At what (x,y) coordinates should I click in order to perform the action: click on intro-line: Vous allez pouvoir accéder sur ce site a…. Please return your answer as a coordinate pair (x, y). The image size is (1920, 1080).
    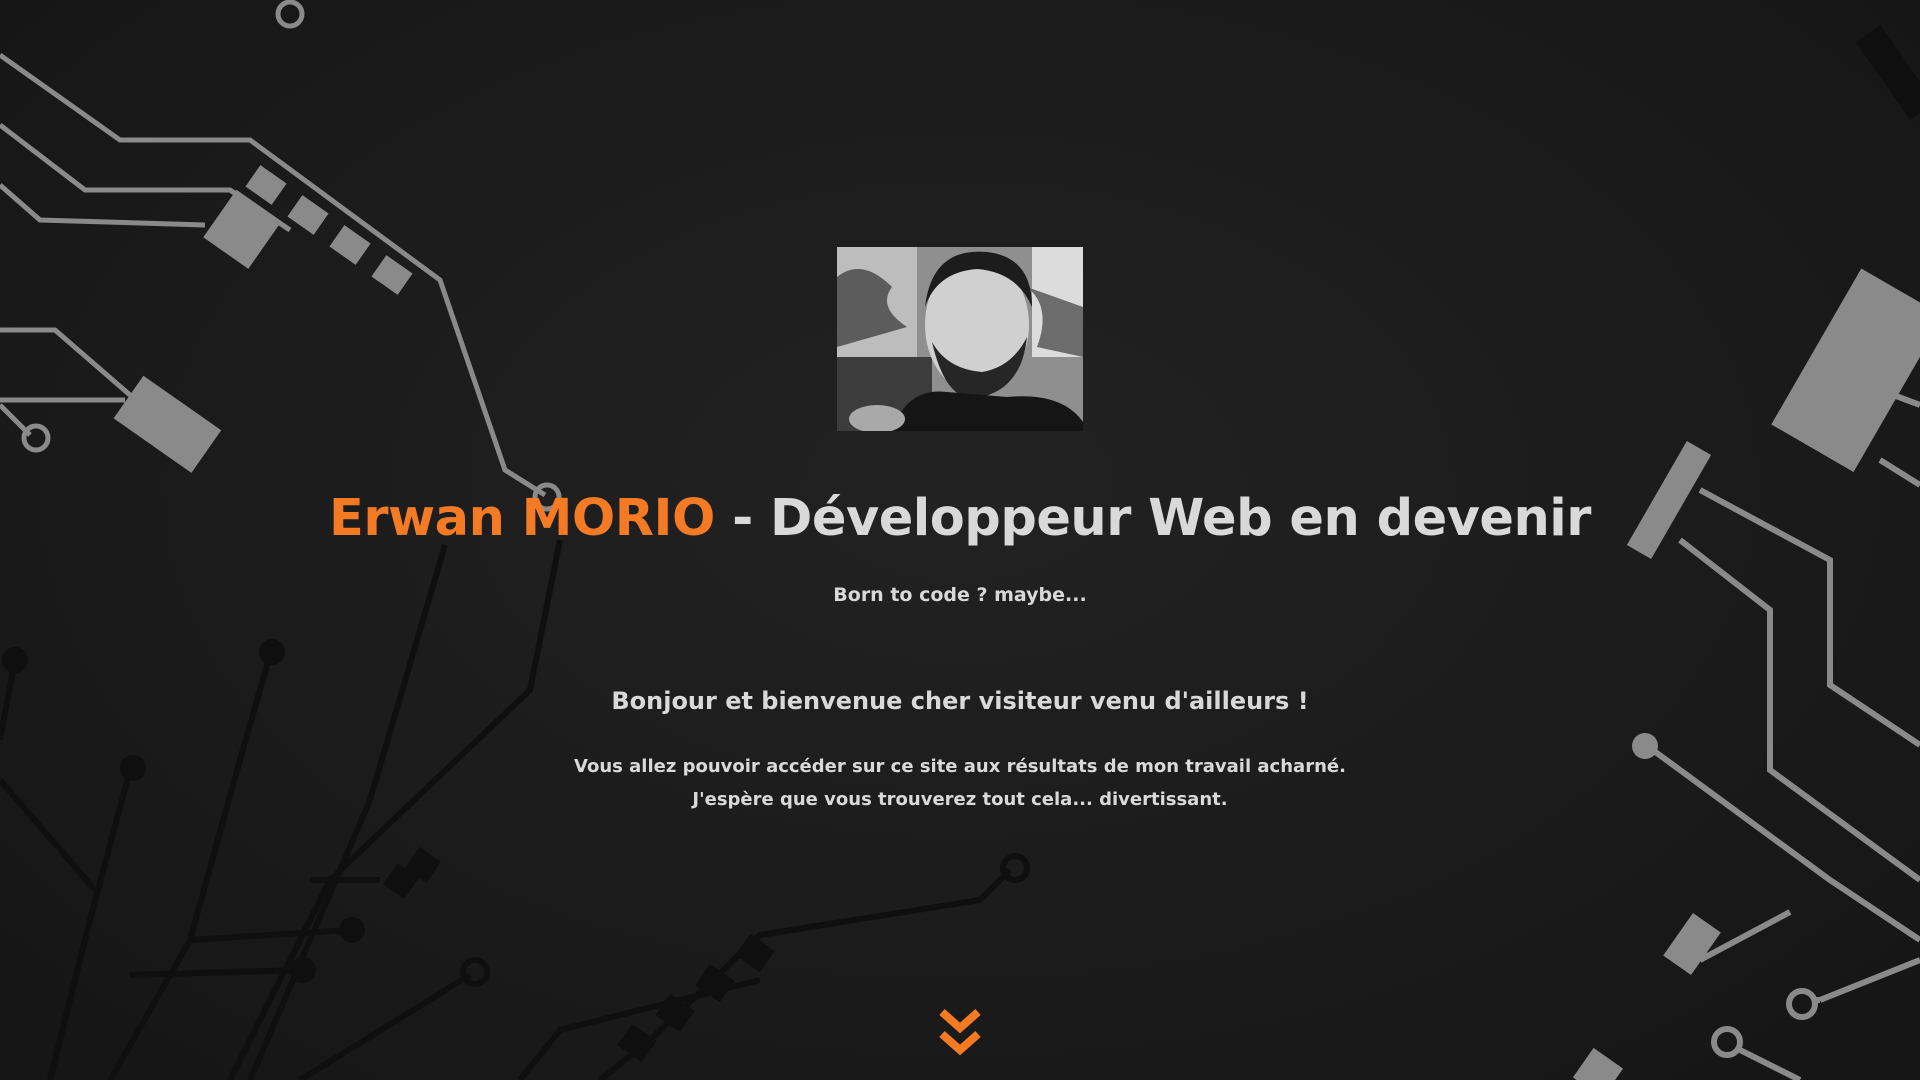
    Looking at the image, I should click on (960, 766).